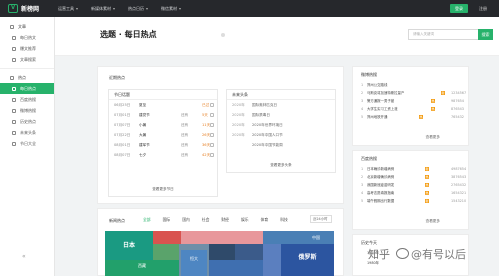 The height and width of the screenshot is (276, 499). What do you see at coordinates (238, 105) in the screenshot?
I see `headline-year: 2020年` at bounding box center [238, 105].